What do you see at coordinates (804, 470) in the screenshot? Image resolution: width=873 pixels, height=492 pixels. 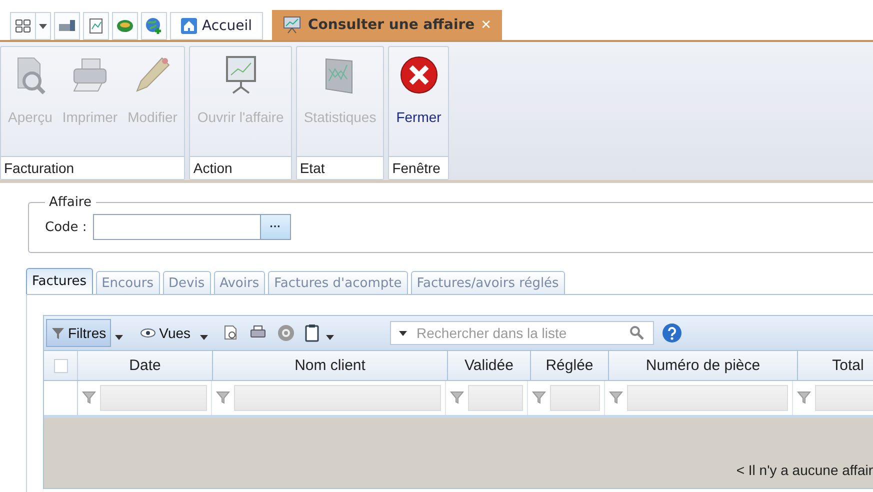 I see `empty-message: < Il n'y a aucune affair` at bounding box center [804, 470].